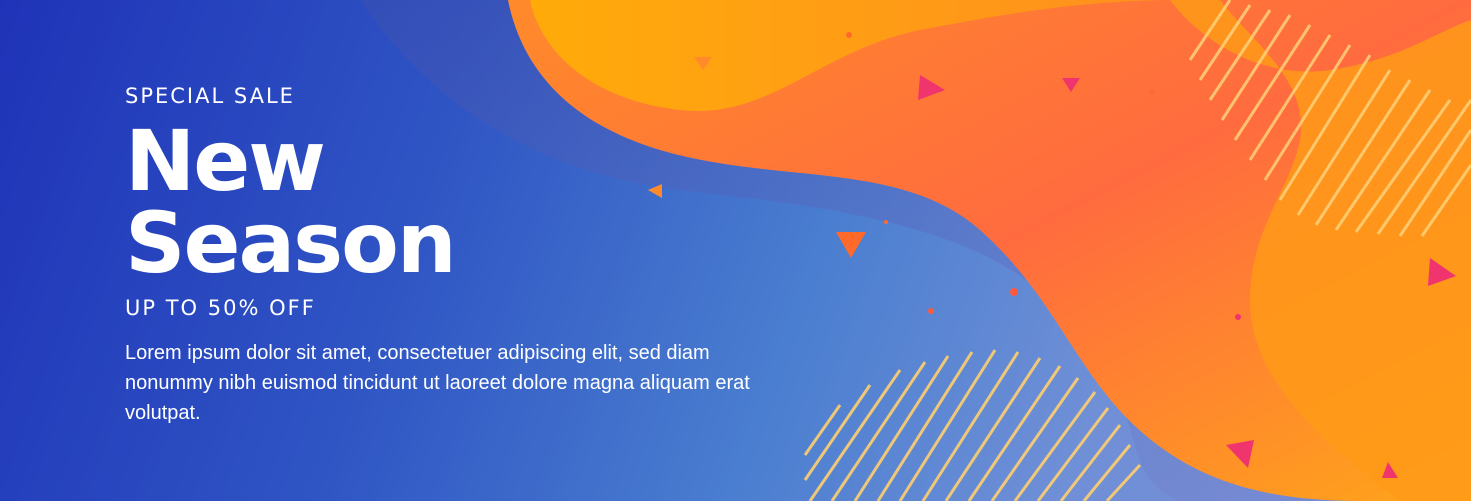 The width and height of the screenshot is (1471, 501). I want to click on eyebrow-text: SPECIAL SALE, so click(210, 96).